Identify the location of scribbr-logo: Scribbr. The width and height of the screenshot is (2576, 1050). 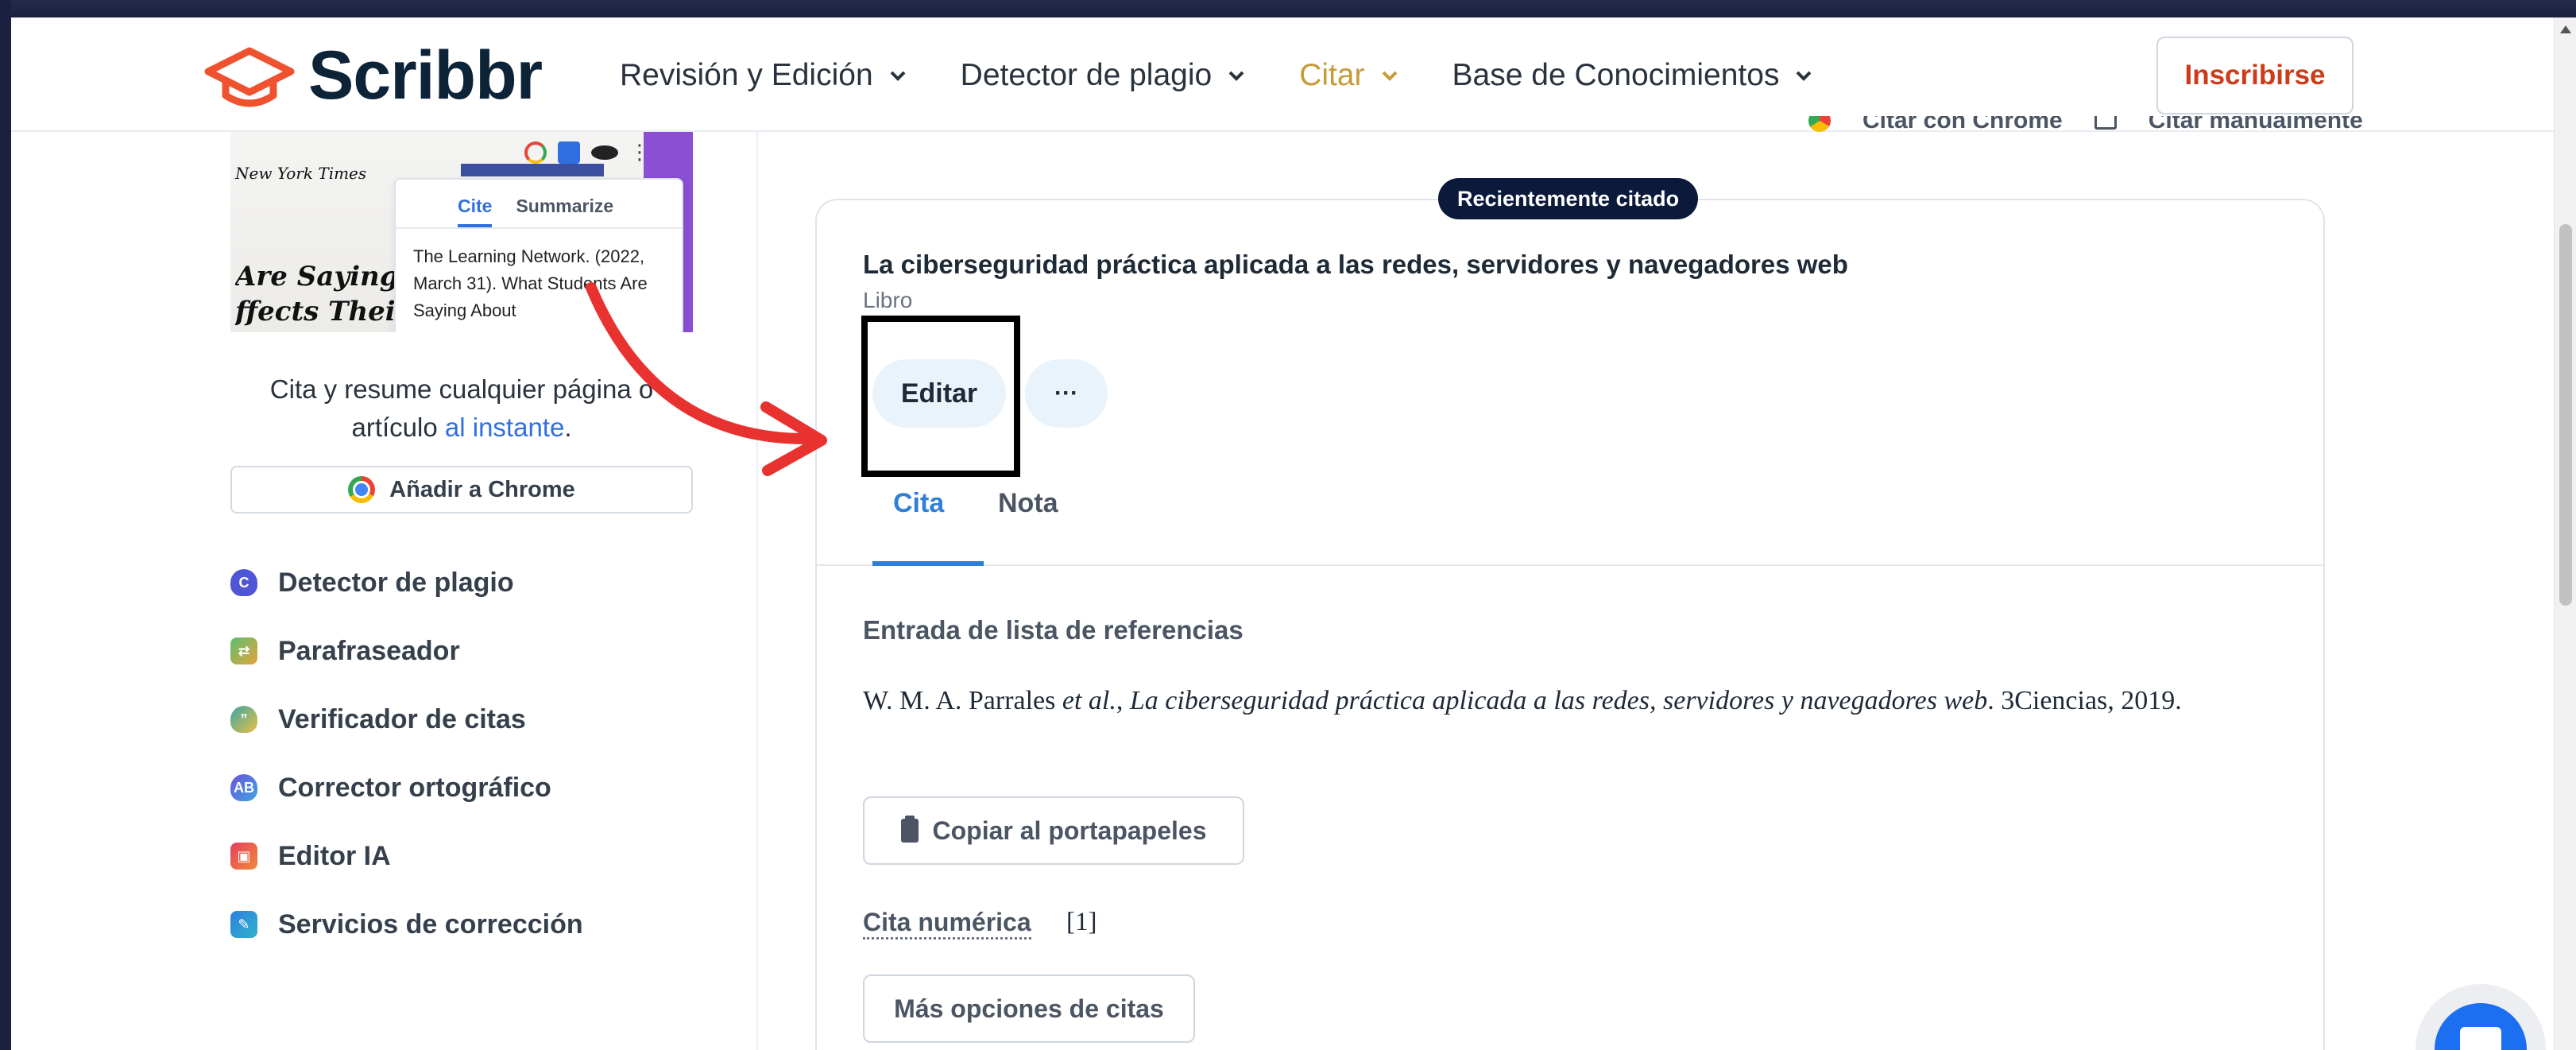
(372, 76).